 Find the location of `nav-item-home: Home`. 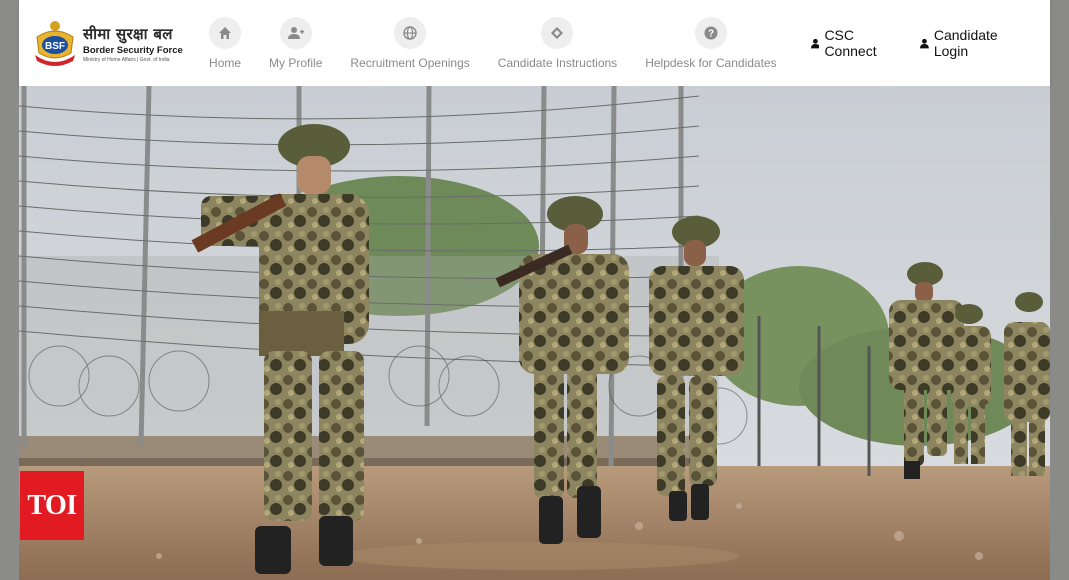

nav-item-home: Home is located at coordinates (225, 43).